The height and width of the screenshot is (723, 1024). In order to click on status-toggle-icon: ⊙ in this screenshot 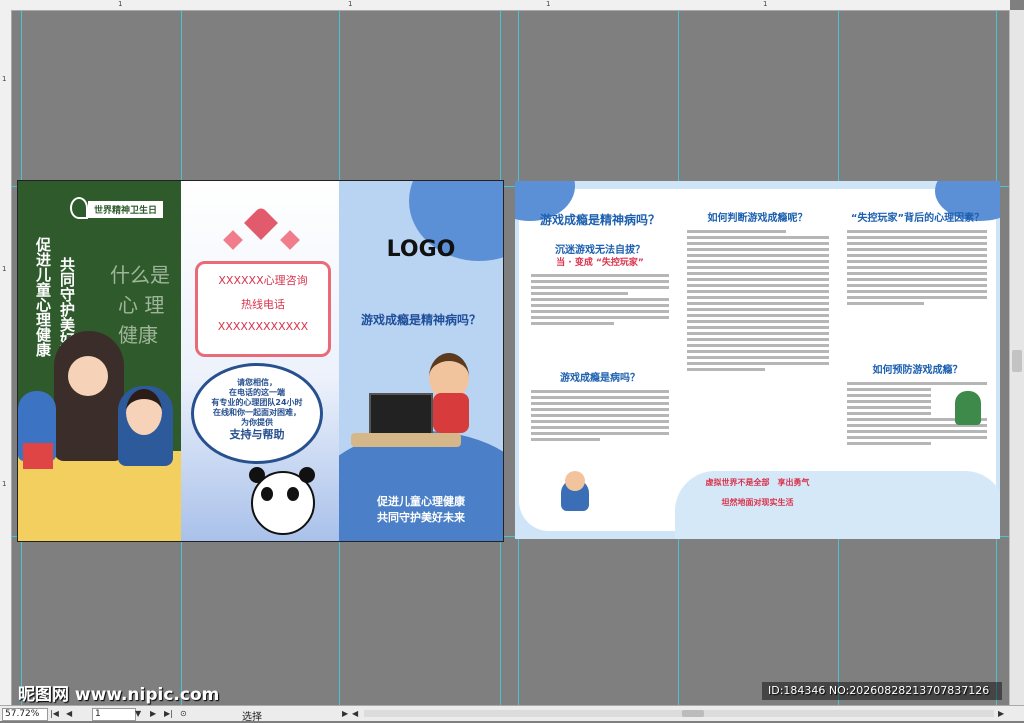, I will do `click(183, 713)`.